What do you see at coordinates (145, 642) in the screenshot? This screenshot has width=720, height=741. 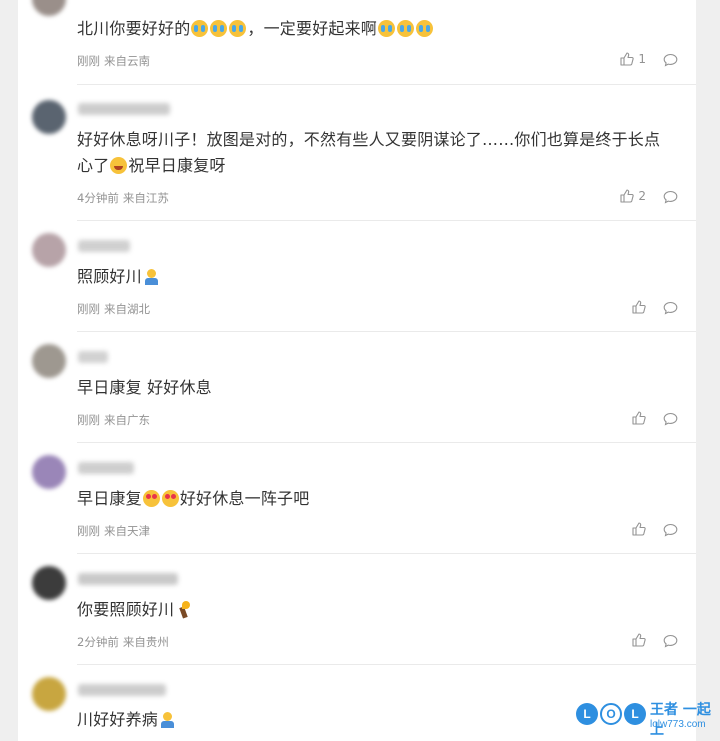 I see `comment-location: 来自贵州` at bounding box center [145, 642].